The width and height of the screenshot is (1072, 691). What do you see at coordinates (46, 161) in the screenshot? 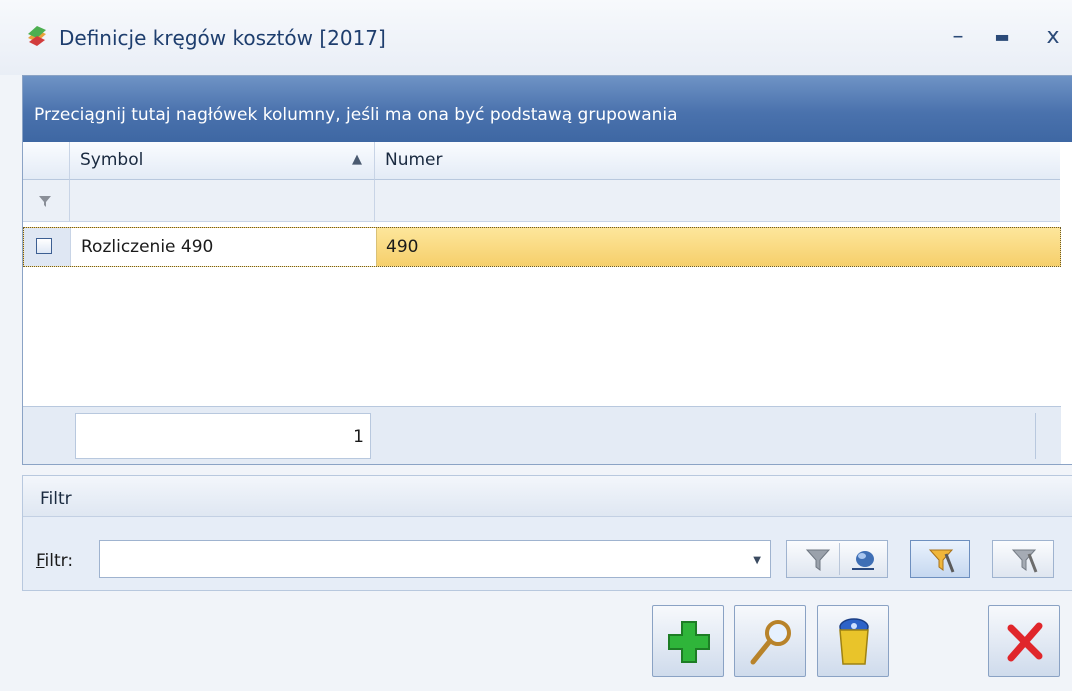
I see `header-select-column` at bounding box center [46, 161].